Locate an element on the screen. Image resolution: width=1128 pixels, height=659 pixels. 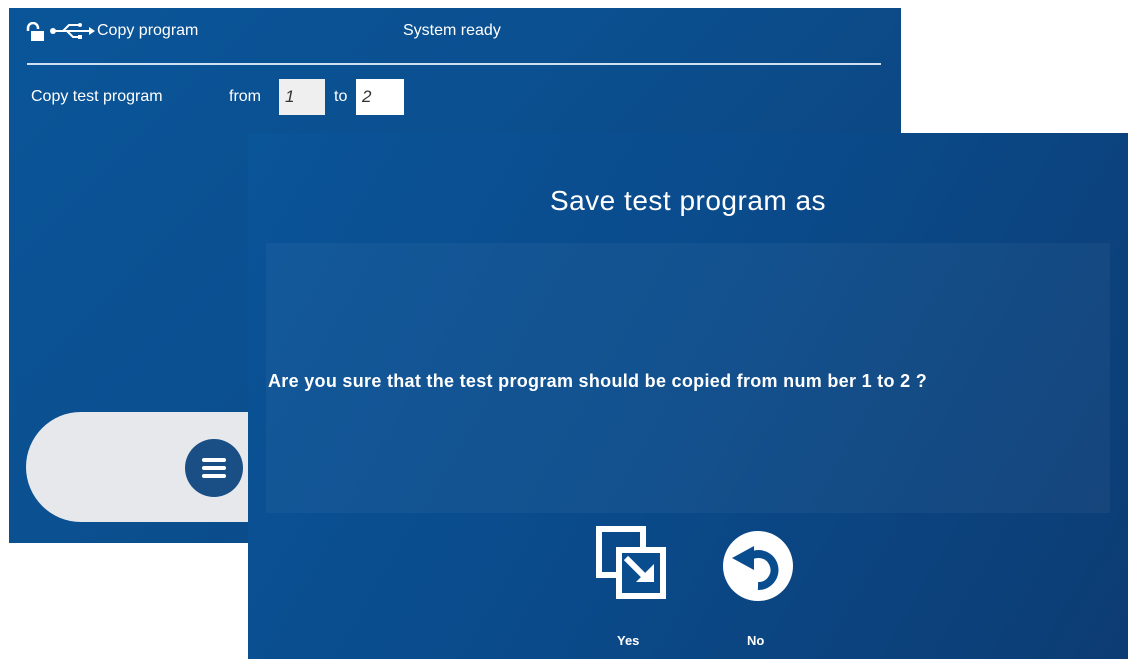
top-bar: Copy program System ready is located at coordinates (455, 31).